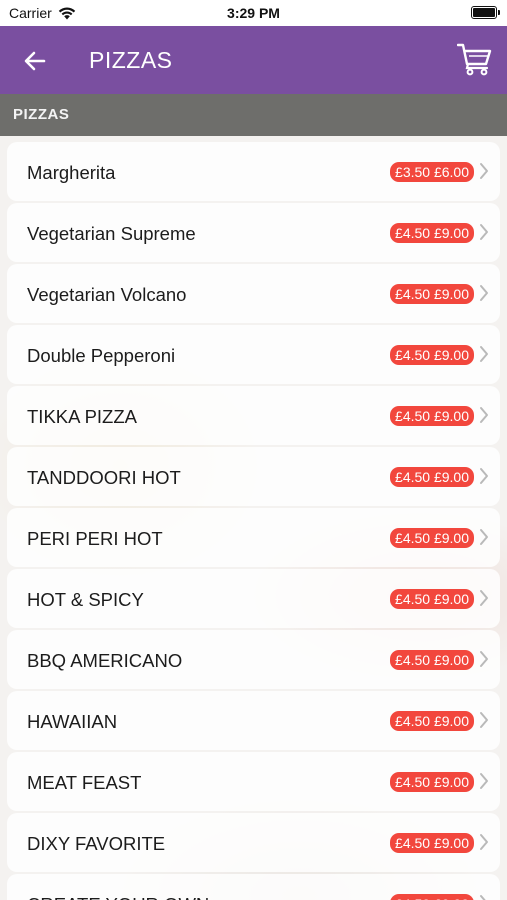  What do you see at coordinates (253, 171) in the screenshot?
I see `menu-item: Margherita £3.50 £6.00` at bounding box center [253, 171].